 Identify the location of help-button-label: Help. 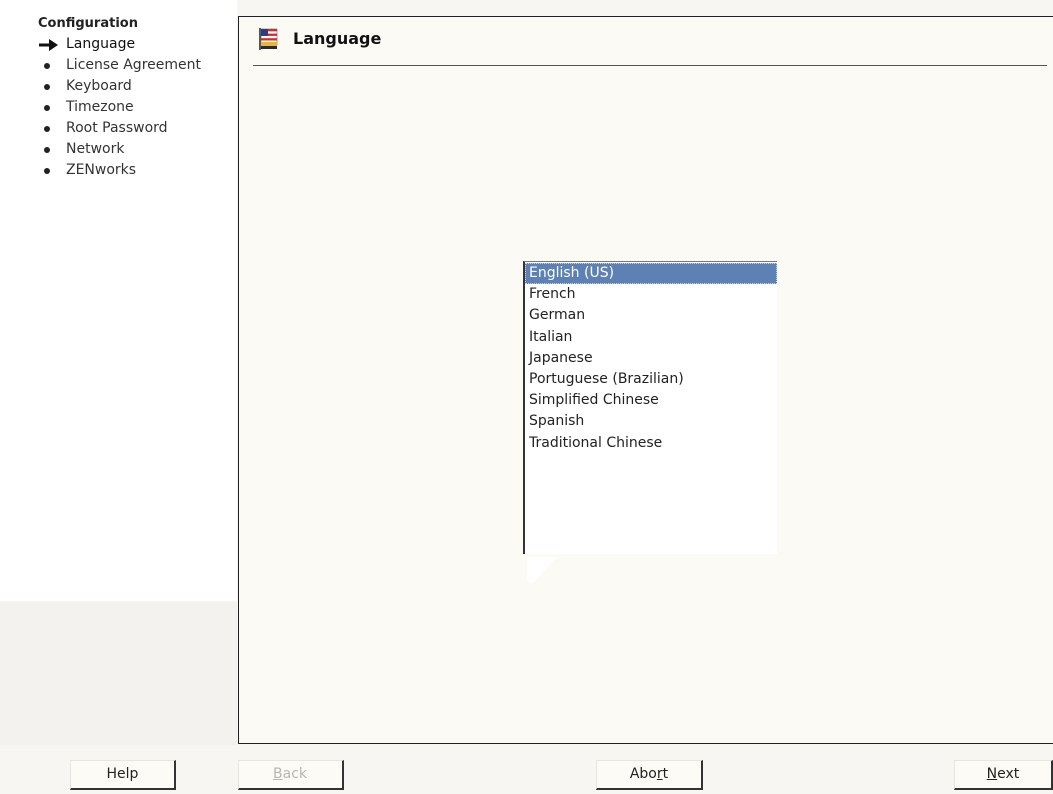
(122, 774).